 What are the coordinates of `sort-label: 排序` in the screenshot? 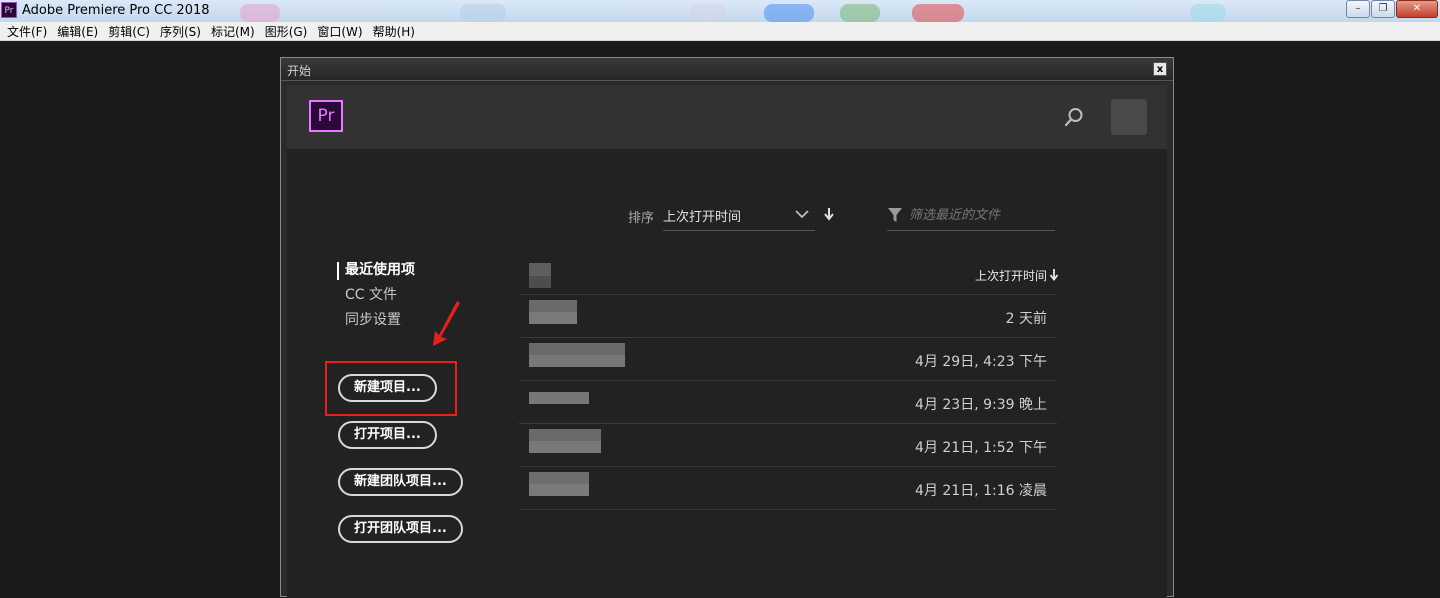 It's located at (641, 218).